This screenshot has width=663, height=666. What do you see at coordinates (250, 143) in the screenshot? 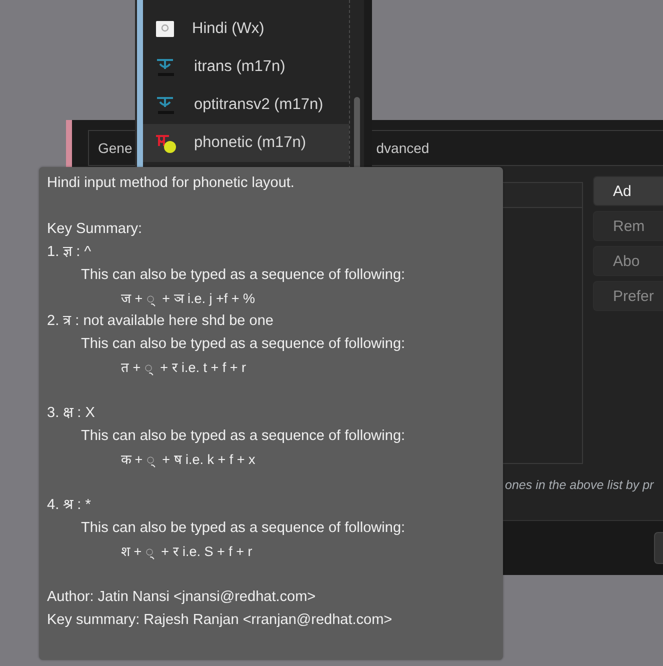
I see `item-label: phonetic (m17n)` at bounding box center [250, 143].